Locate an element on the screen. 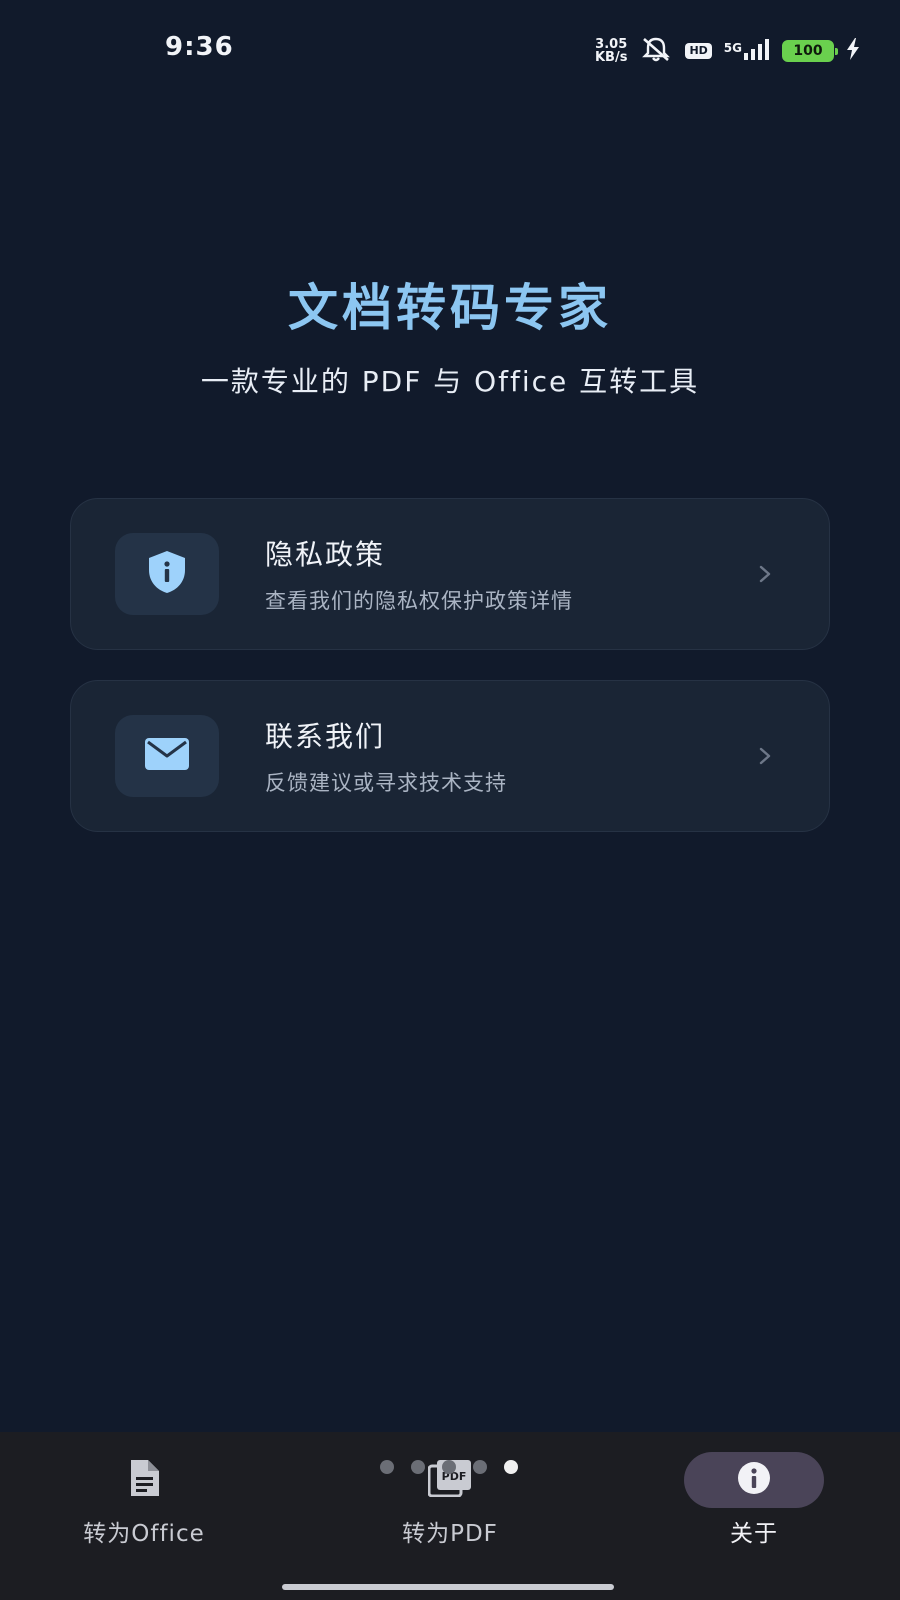 The image size is (900, 1600). nav-selected-indicator is located at coordinates (754, 1480).